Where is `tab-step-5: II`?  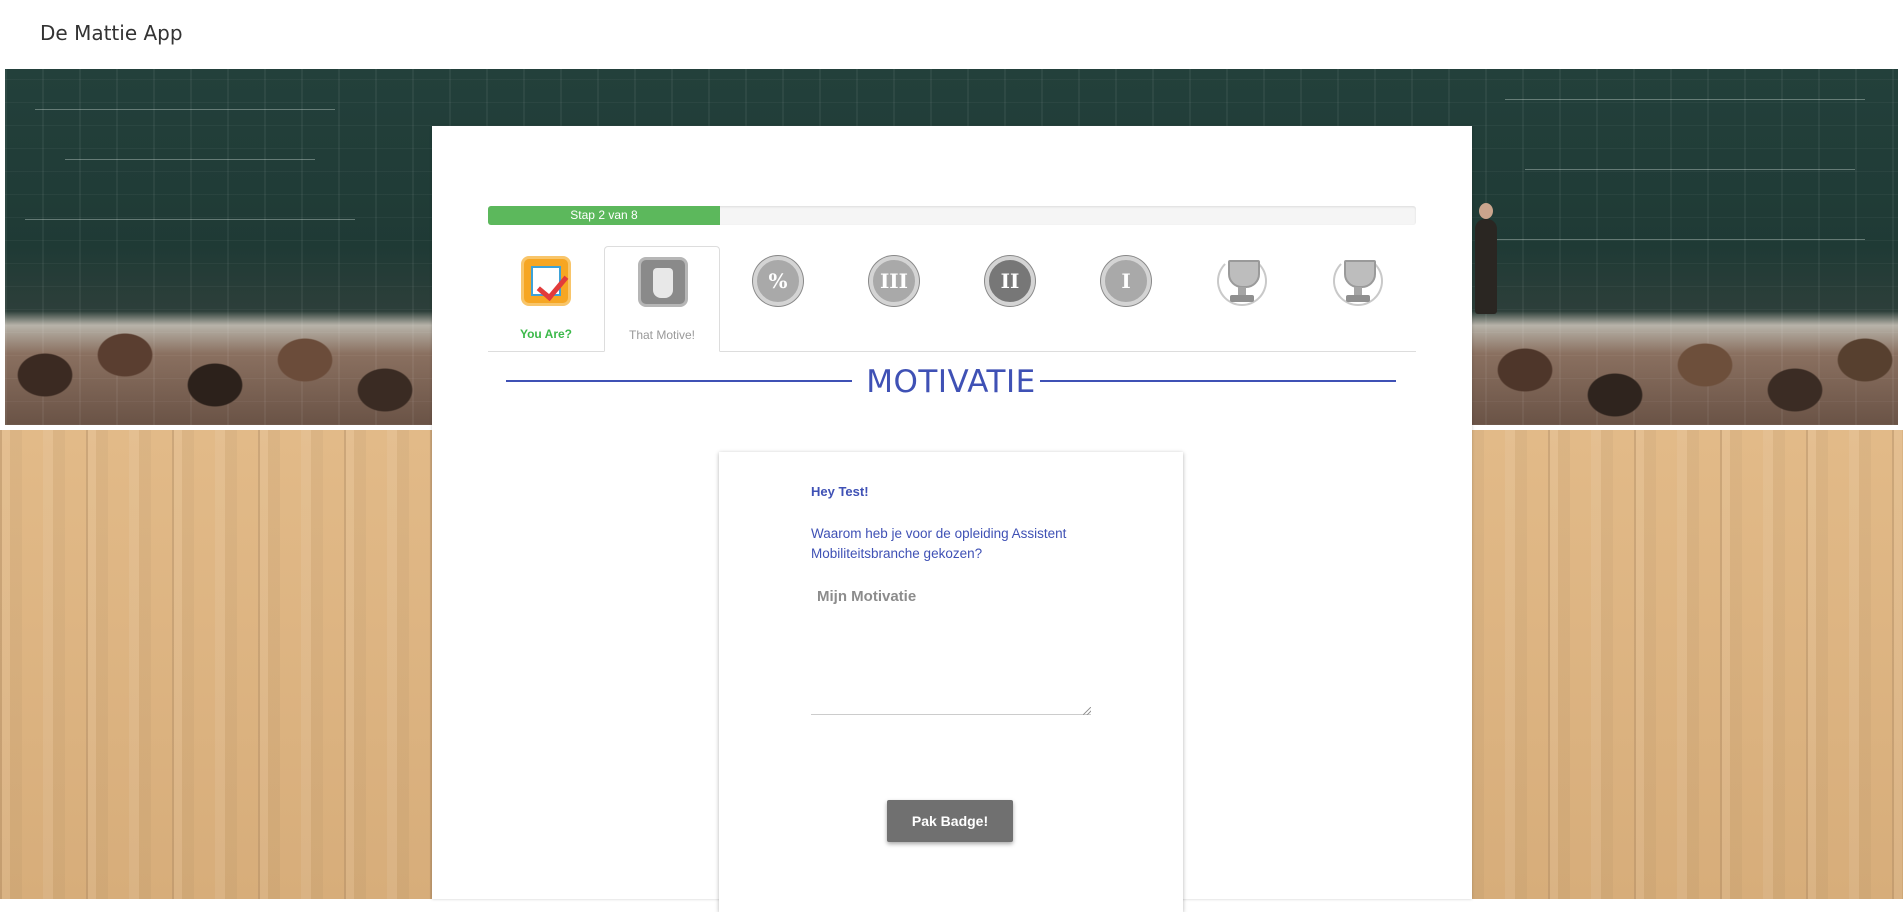
tab-step-5: II is located at coordinates (1010, 298).